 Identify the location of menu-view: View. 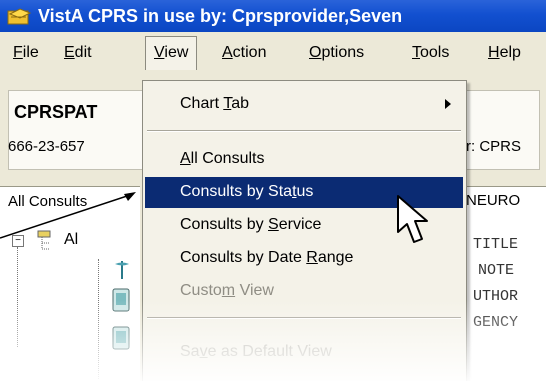
(171, 53).